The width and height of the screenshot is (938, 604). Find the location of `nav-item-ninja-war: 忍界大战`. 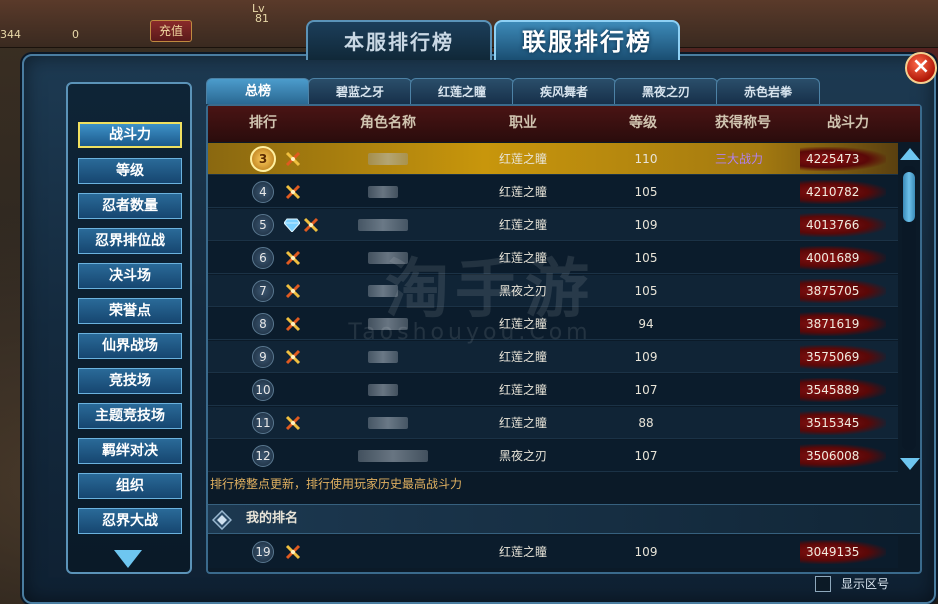

nav-item-ninja-war: 忍界大战 is located at coordinates (130, 521).